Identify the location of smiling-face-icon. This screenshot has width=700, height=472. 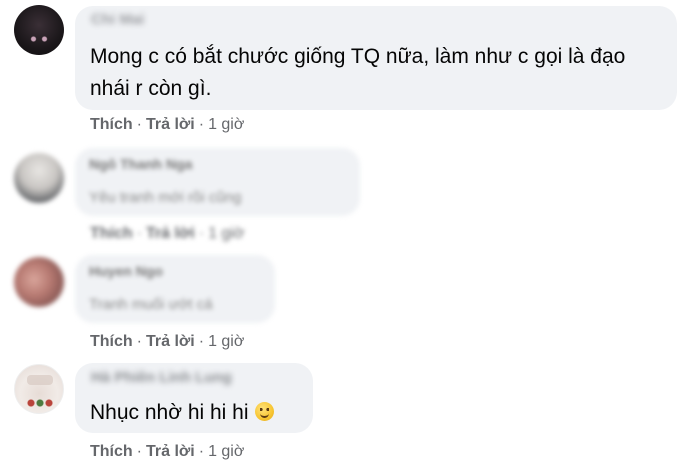
(264, 411).